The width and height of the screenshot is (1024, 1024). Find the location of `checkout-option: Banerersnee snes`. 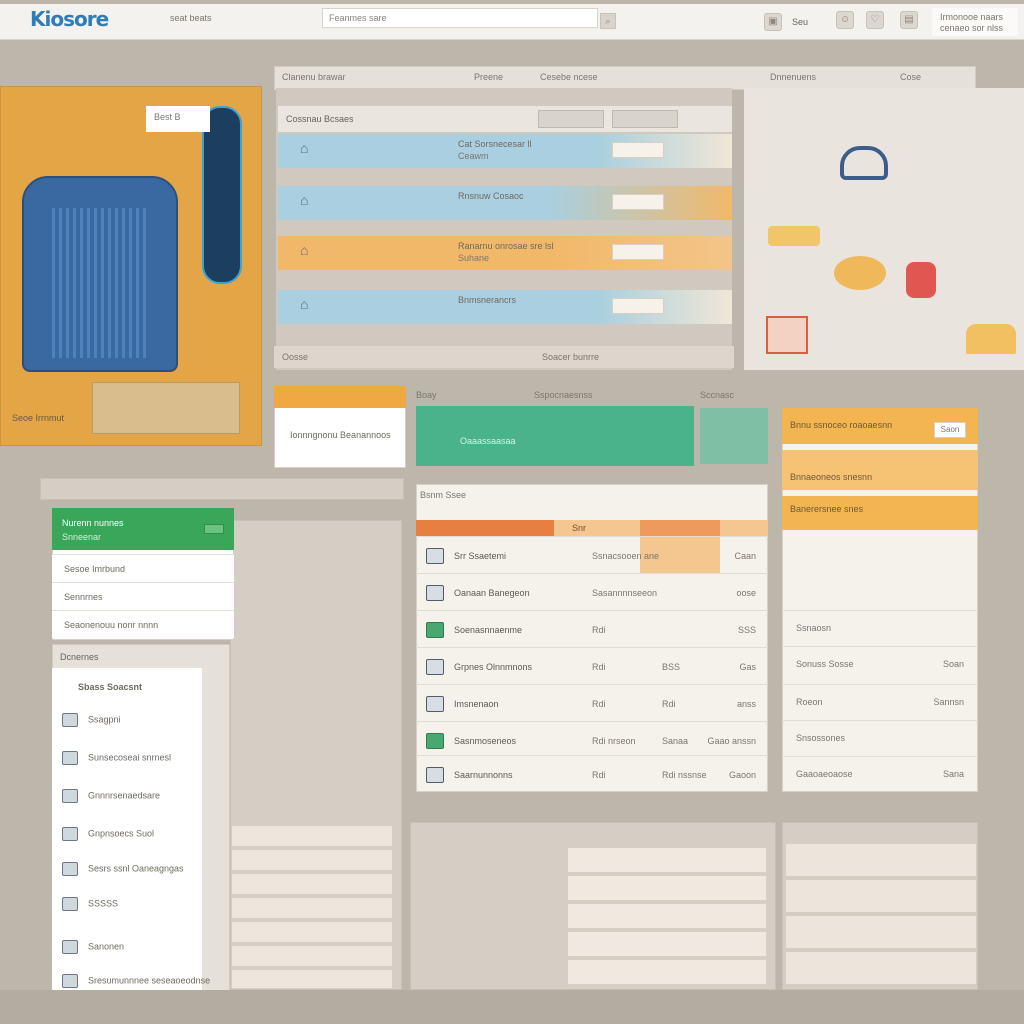

checkout-option: Banerersnee snes is located at coordinates (880, 513).